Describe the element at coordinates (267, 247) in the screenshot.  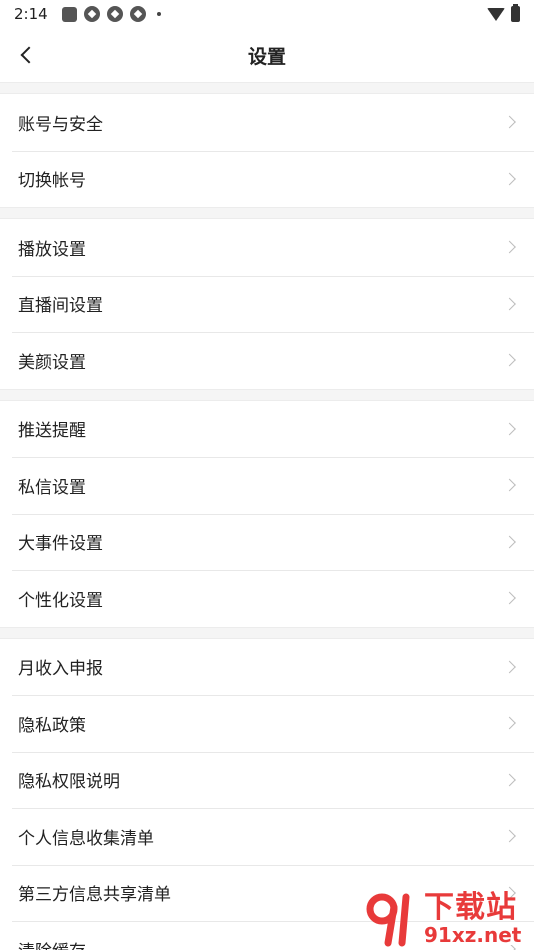
I see `settings-item-playback: 播放设置` at that location.